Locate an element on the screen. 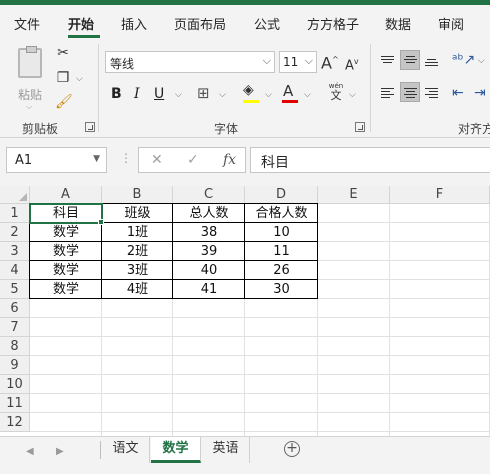 The image size is (490, 474). prev-sheet-arrow-icon: ◀ is located at coordinates (30, 451).